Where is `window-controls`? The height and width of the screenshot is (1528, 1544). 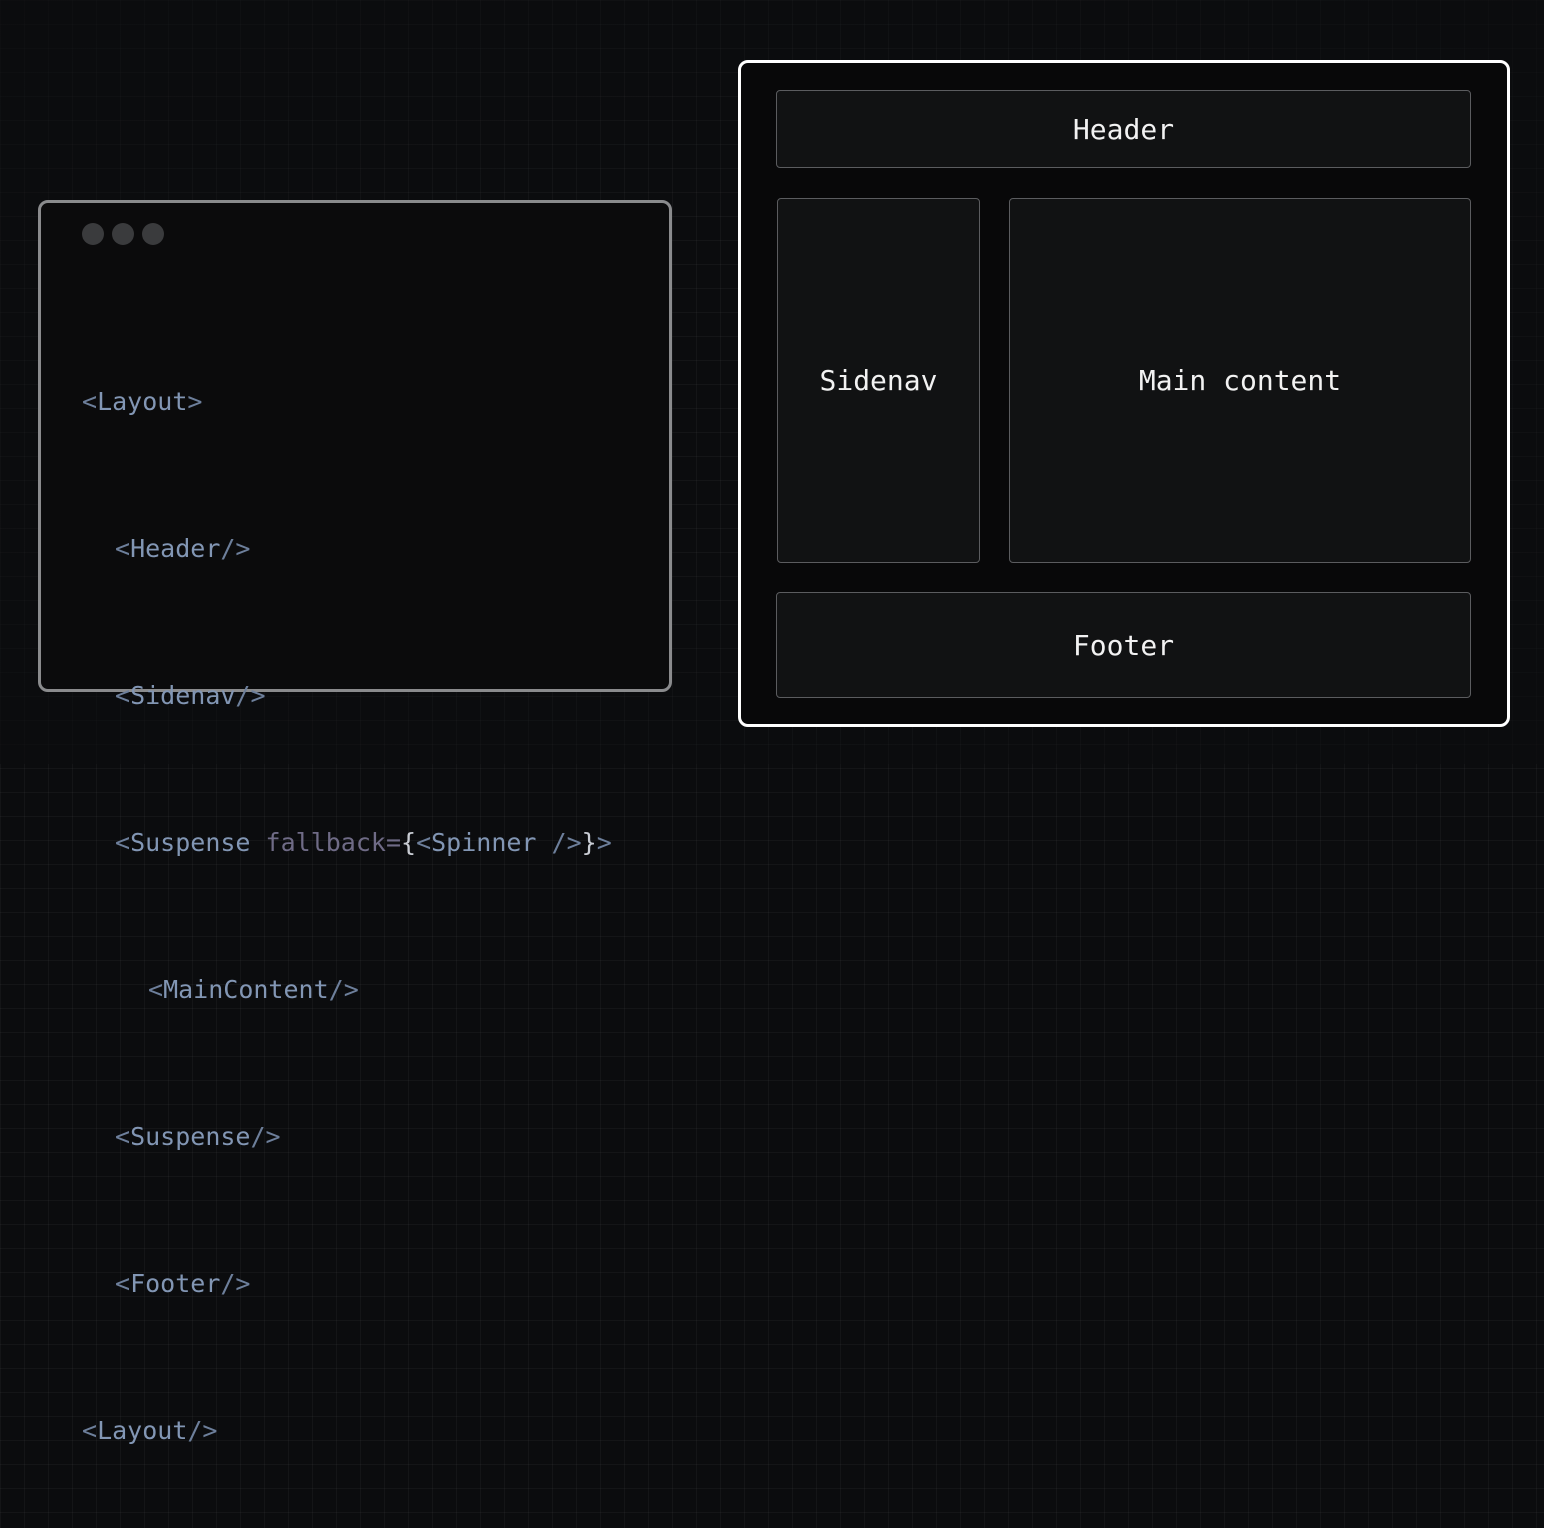 window-controls is located at coordinates (123, 234).